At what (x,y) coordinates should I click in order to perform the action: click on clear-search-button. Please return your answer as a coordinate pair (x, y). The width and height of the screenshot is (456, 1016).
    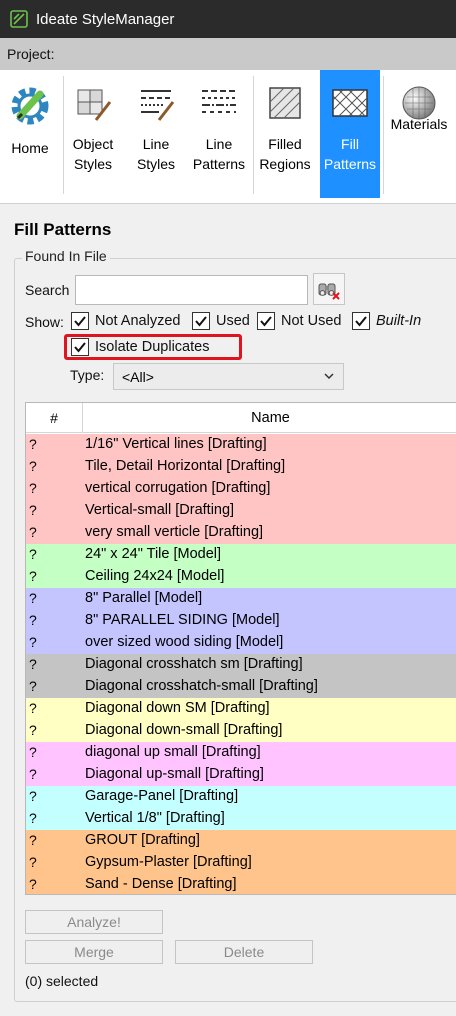
    Looking at the image, I should click on (329, 289).